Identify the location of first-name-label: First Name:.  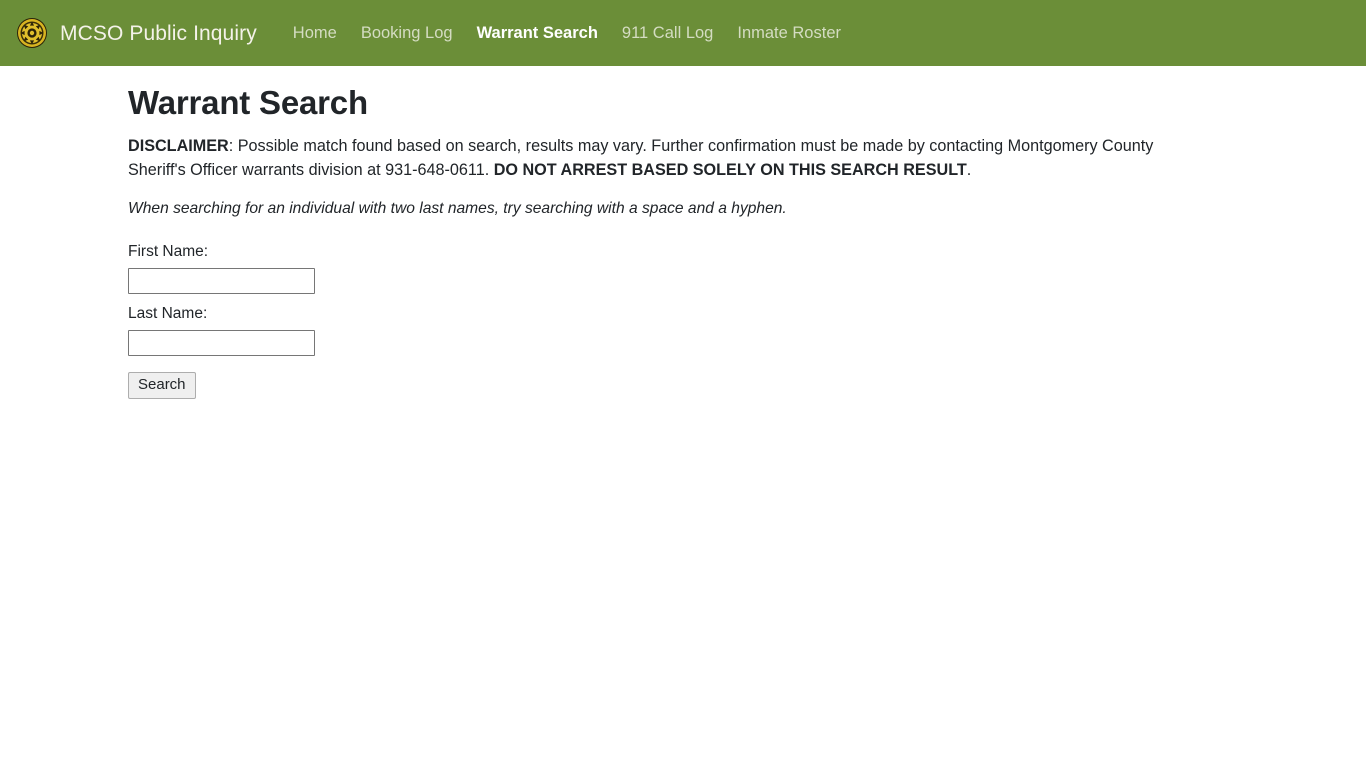
(168, 251).